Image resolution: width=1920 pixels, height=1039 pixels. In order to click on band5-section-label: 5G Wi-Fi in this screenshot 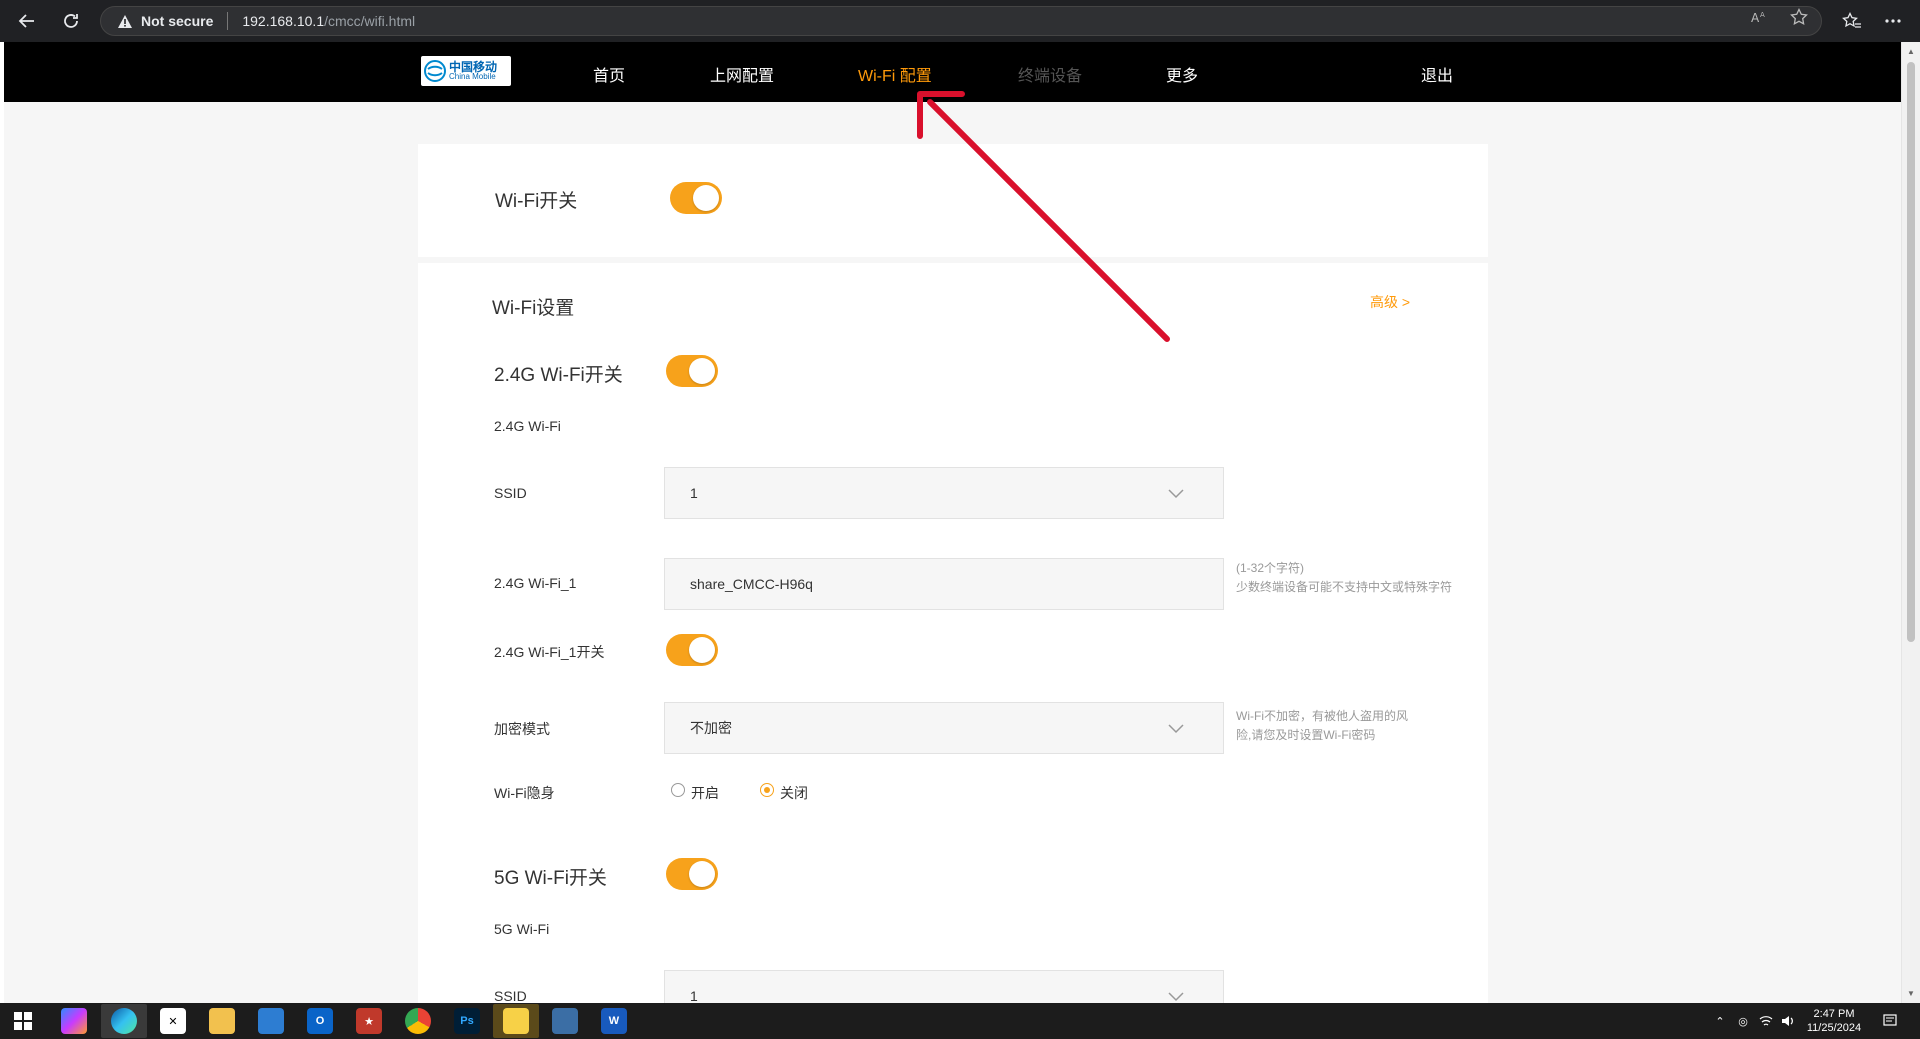, I will do `click(522, 929)`.